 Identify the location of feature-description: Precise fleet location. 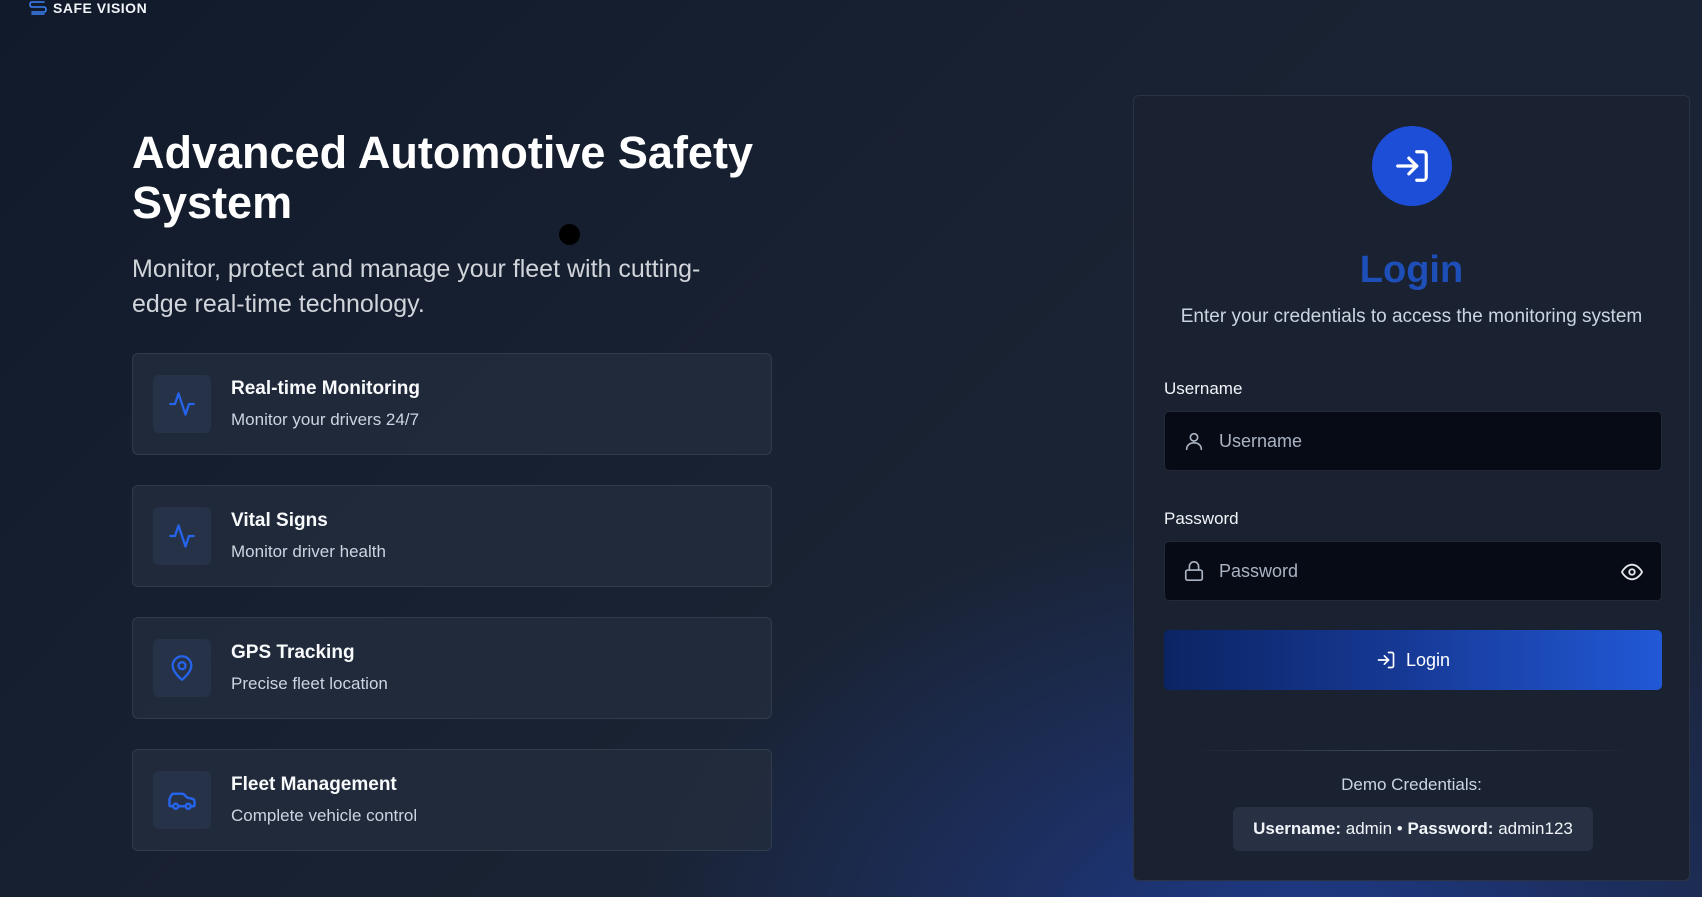
(309, 683).